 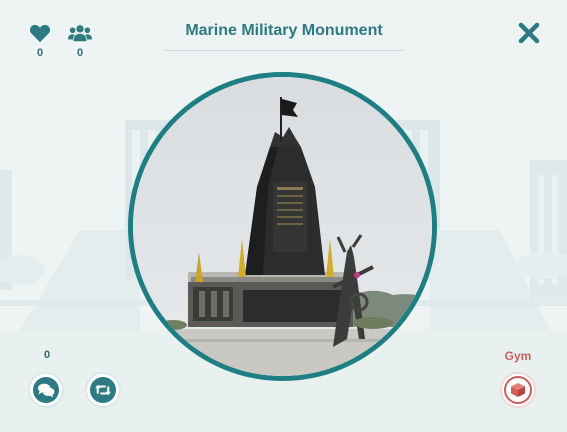 I want to click on comments-button, so click(x=46, y=390).